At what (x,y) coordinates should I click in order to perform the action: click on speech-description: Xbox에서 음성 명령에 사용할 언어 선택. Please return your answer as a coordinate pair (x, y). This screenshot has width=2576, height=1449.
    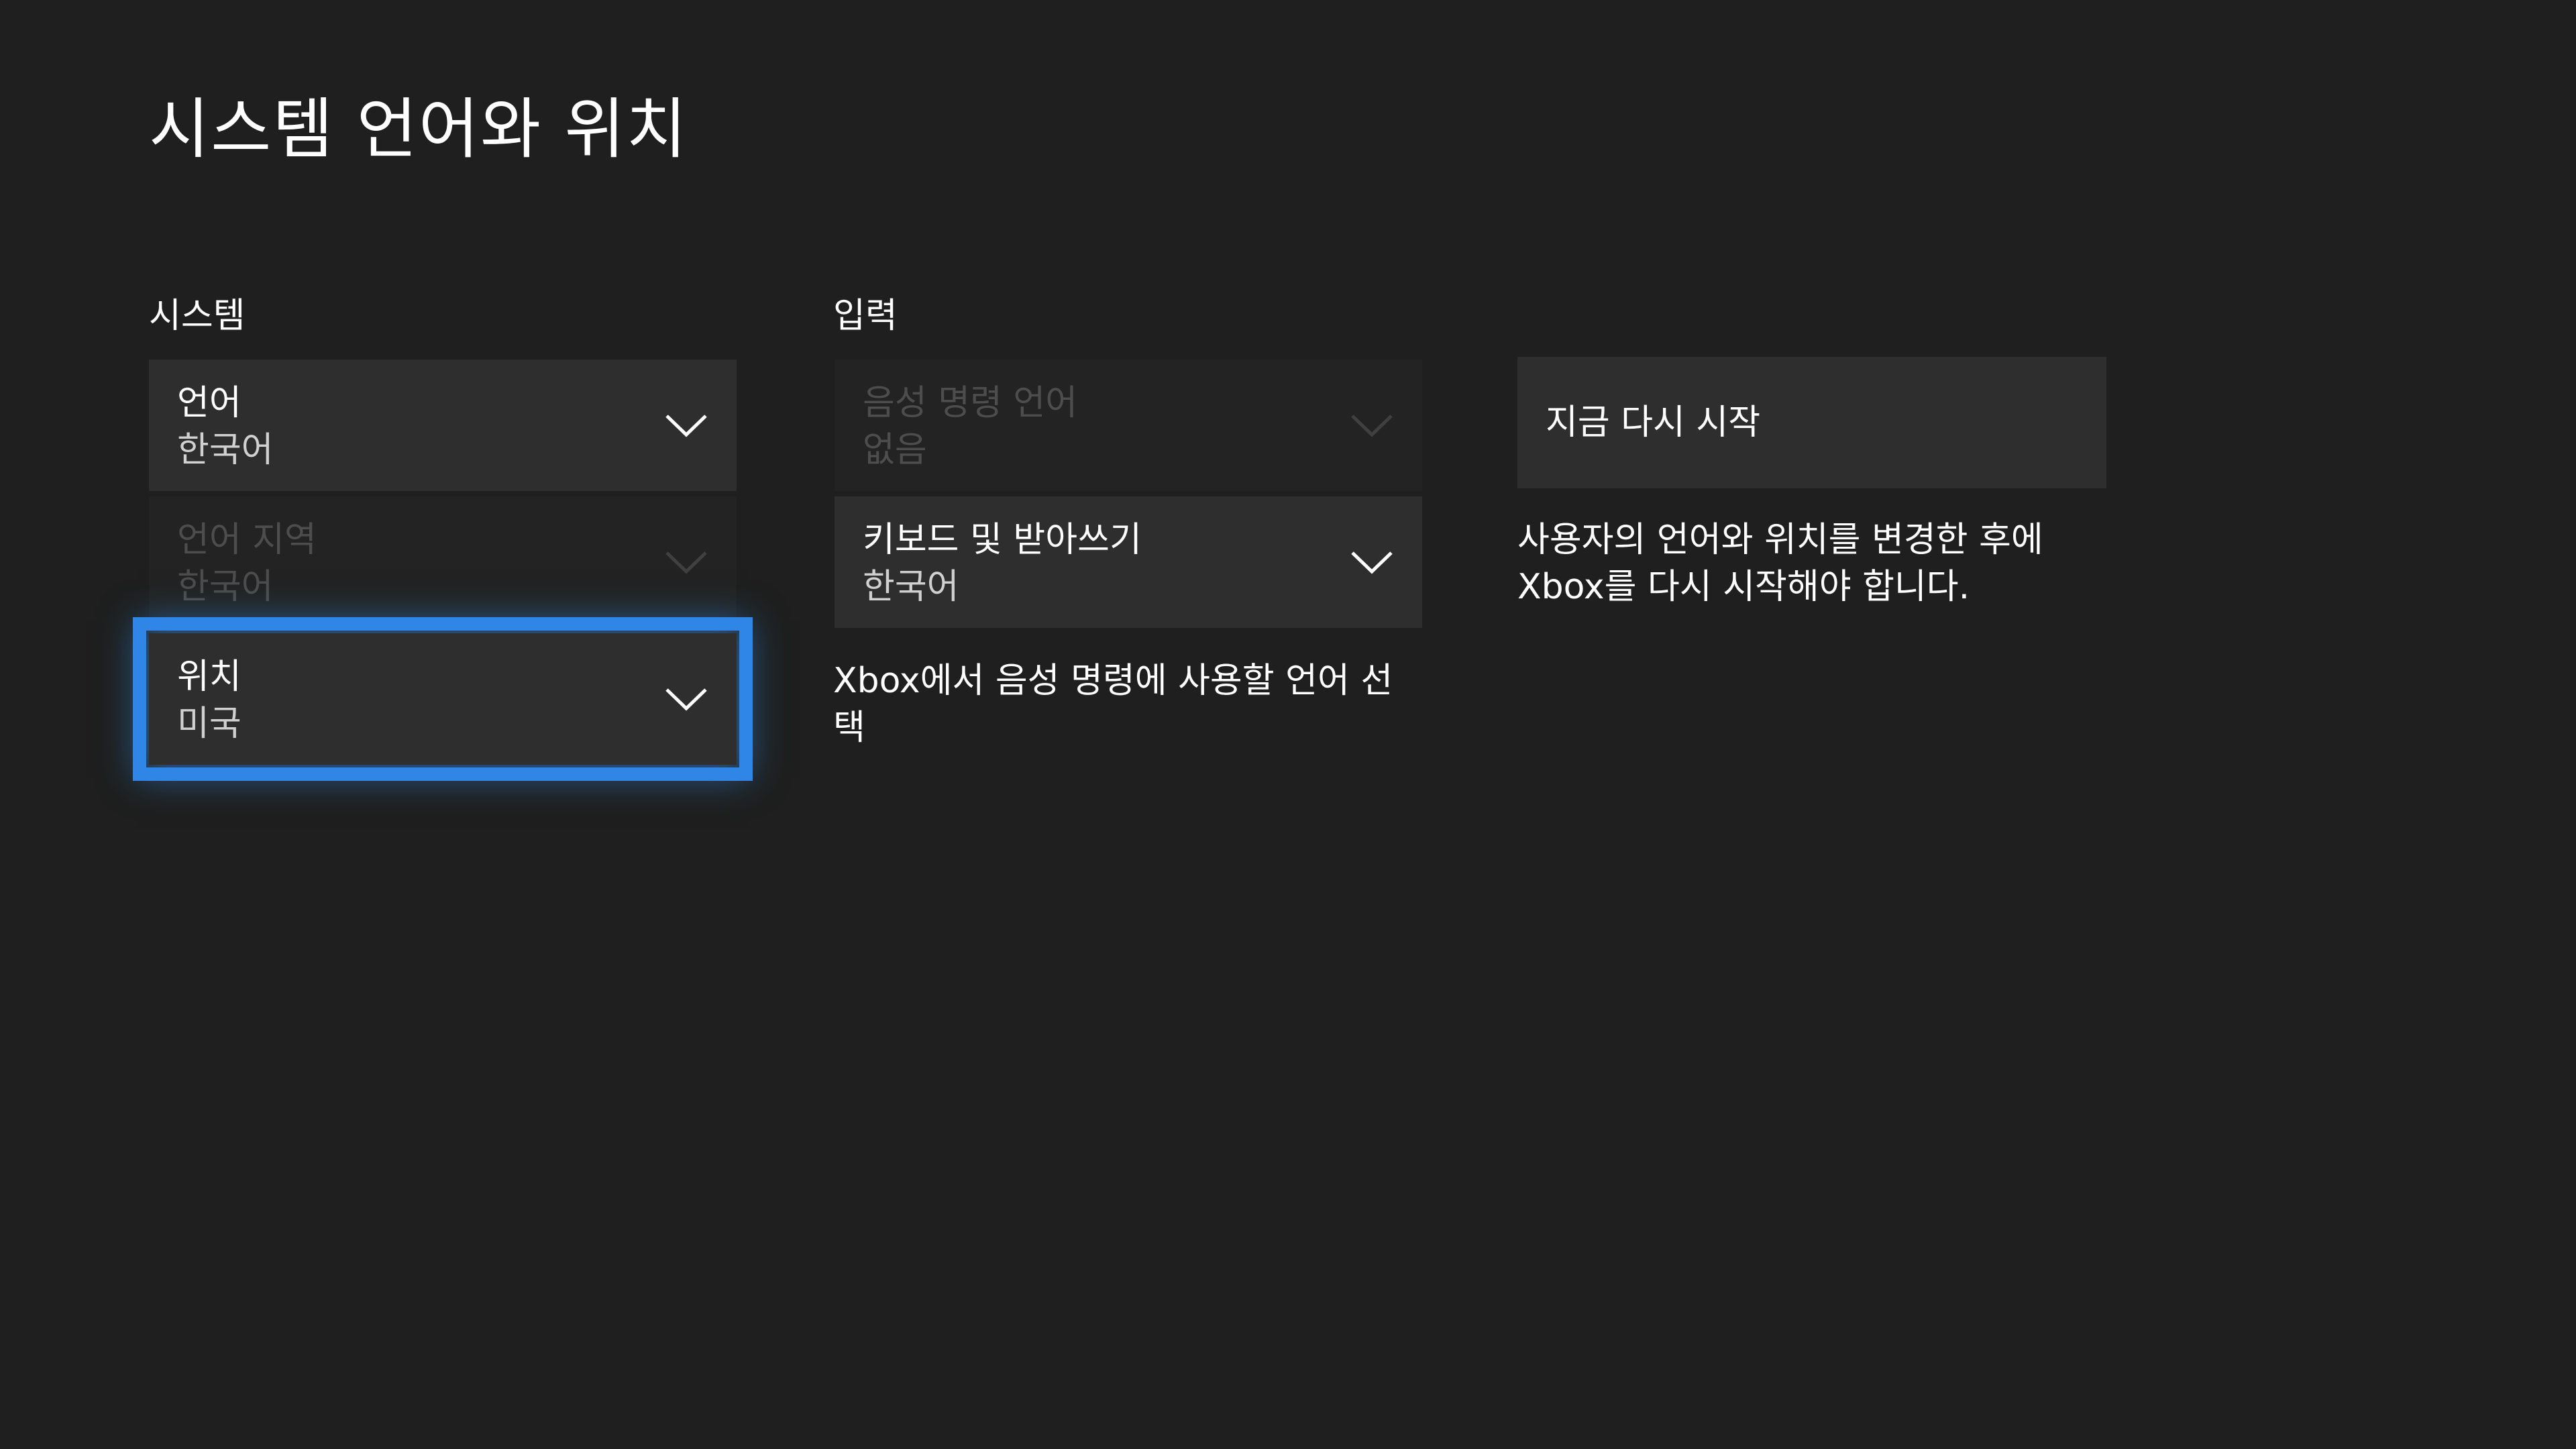
    Looking at the image, I should click on (1113, 704).